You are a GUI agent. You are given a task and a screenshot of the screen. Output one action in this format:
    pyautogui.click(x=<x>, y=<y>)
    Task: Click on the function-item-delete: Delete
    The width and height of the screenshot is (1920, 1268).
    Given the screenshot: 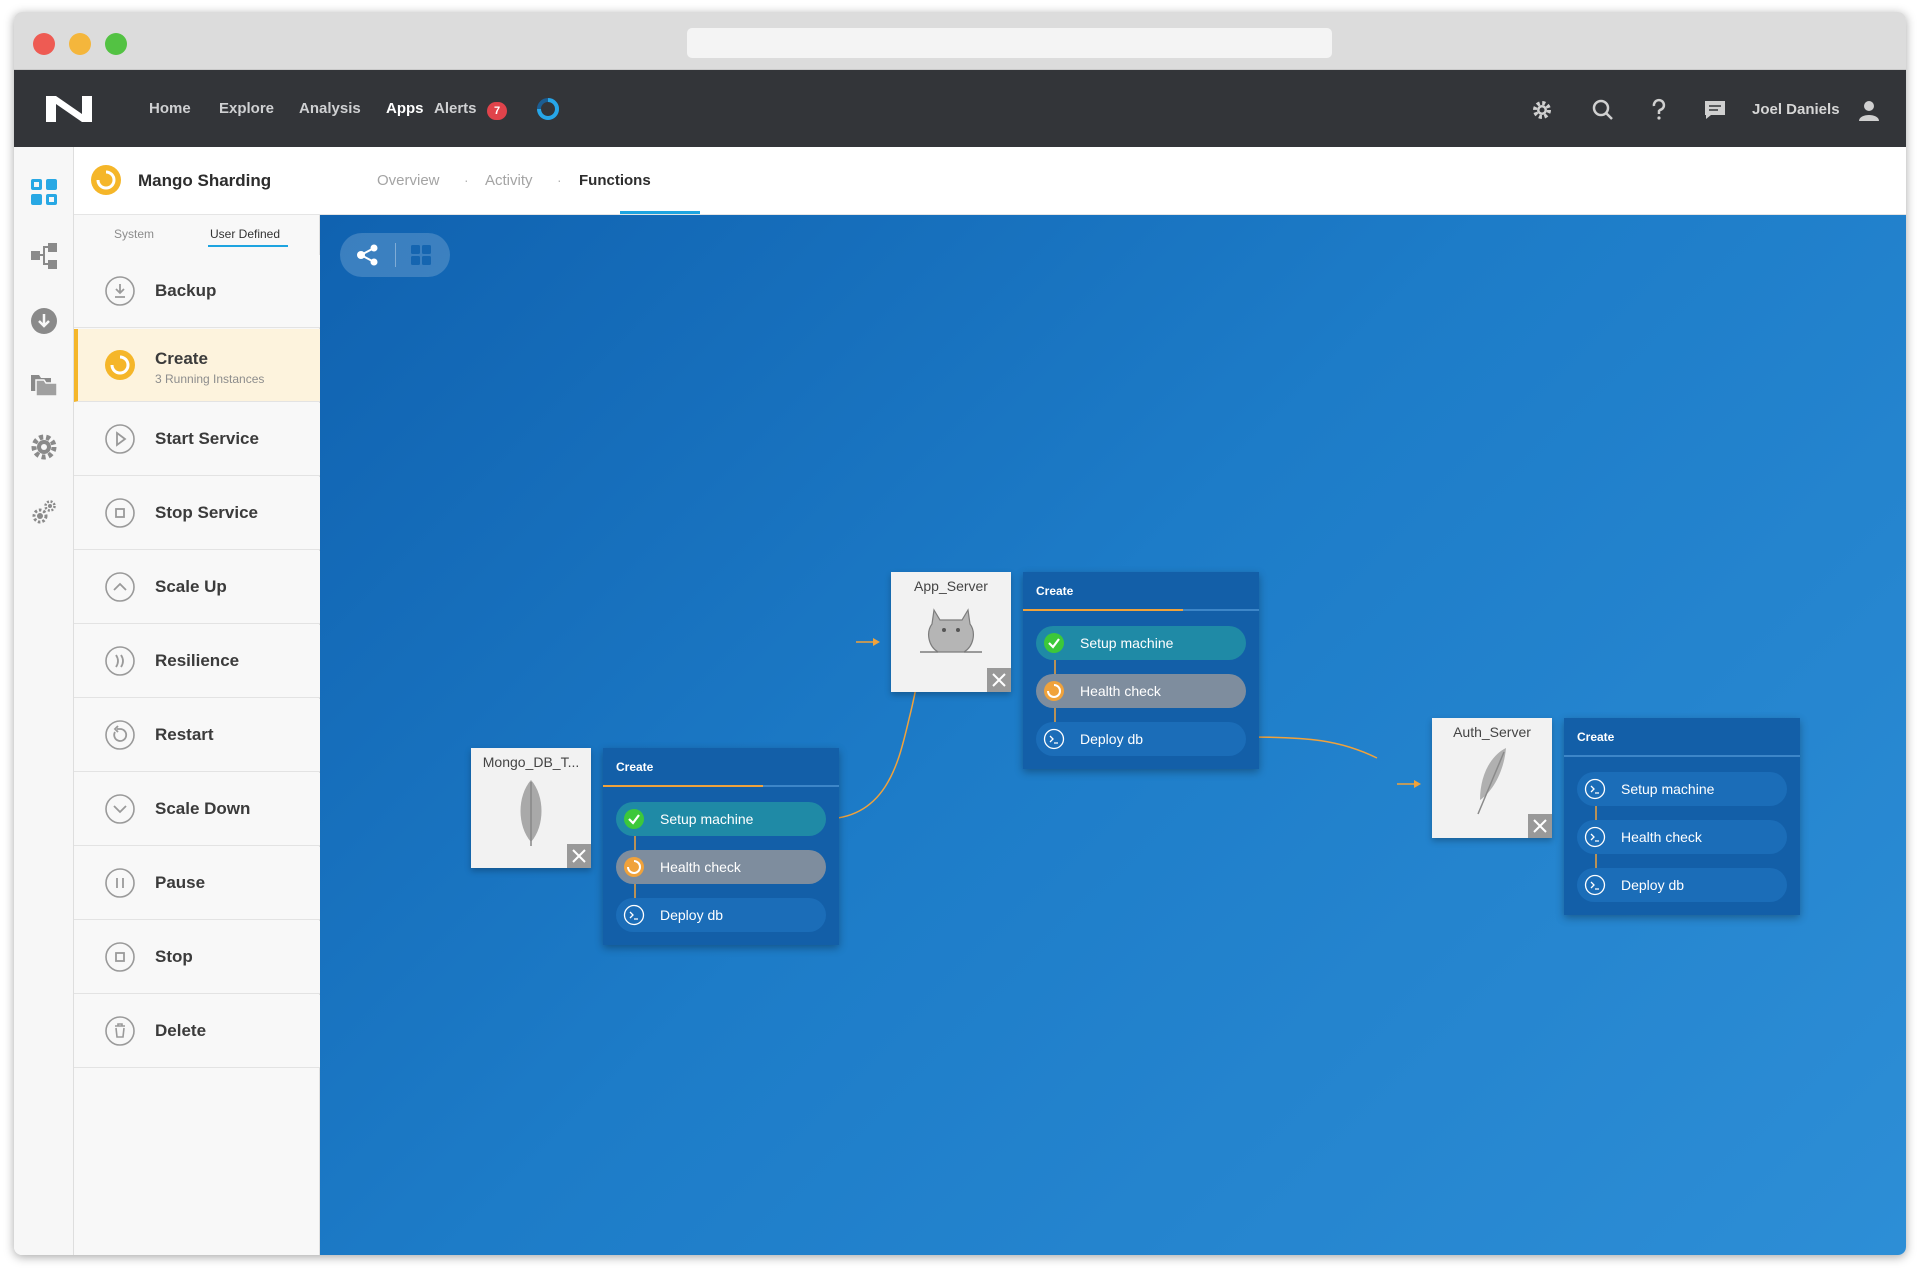 What is the action you would take?
    pyautogui.click(x=197, y=1031)
    